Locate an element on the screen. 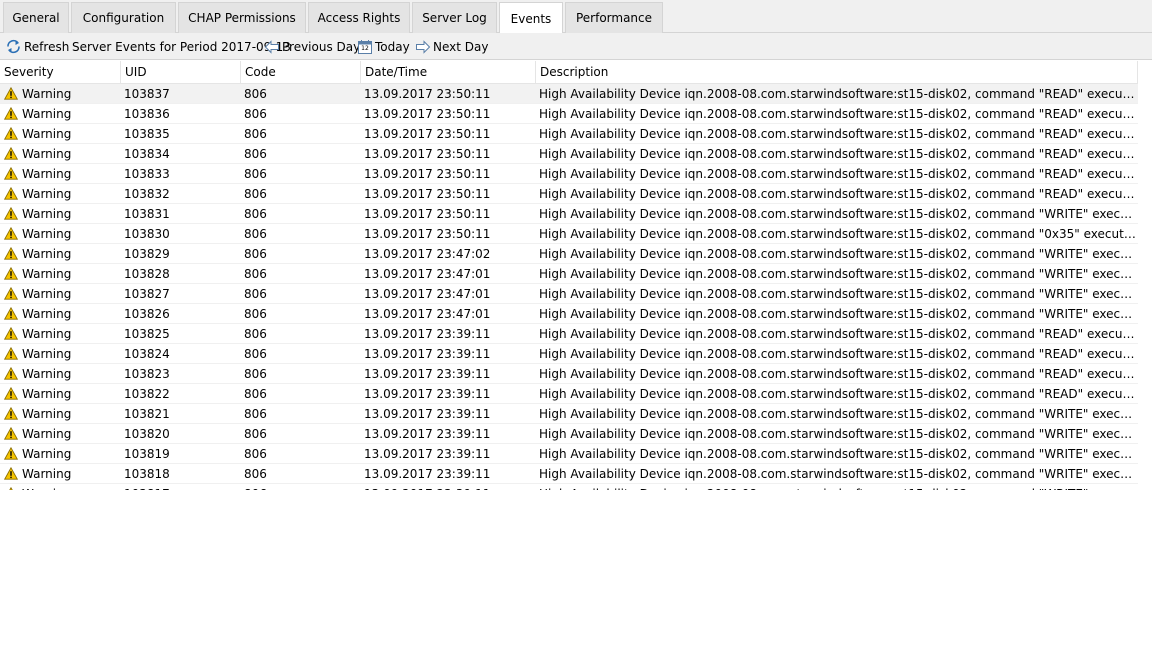 The height and width of the screenshot is (648, 1152). next-day-button: Next Day is located at coordinates (451, 46).